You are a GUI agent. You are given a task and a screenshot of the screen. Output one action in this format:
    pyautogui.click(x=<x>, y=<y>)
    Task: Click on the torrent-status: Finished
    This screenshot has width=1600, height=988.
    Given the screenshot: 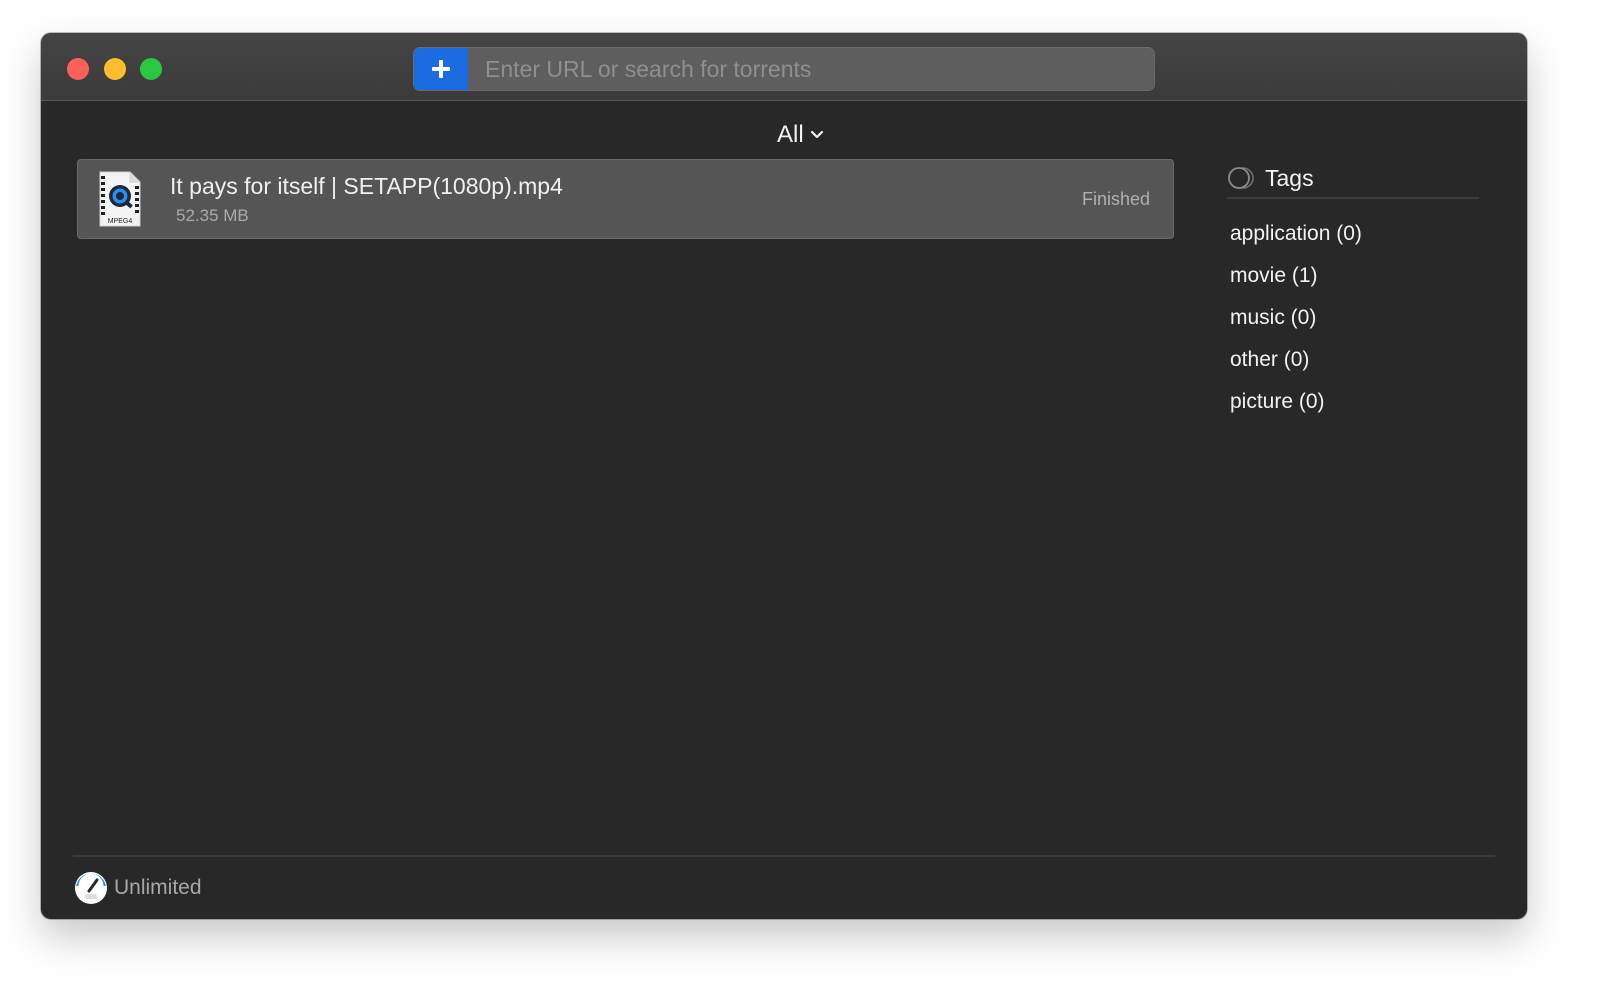 What is the action you would take?
    pyautogui.click(x=1115, y=199)
    